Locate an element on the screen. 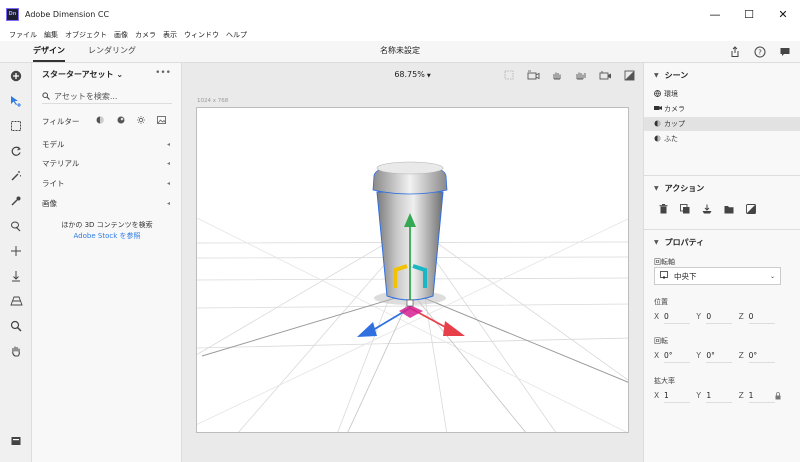  orbit-tool-icon is located at coordinates (16, 151).